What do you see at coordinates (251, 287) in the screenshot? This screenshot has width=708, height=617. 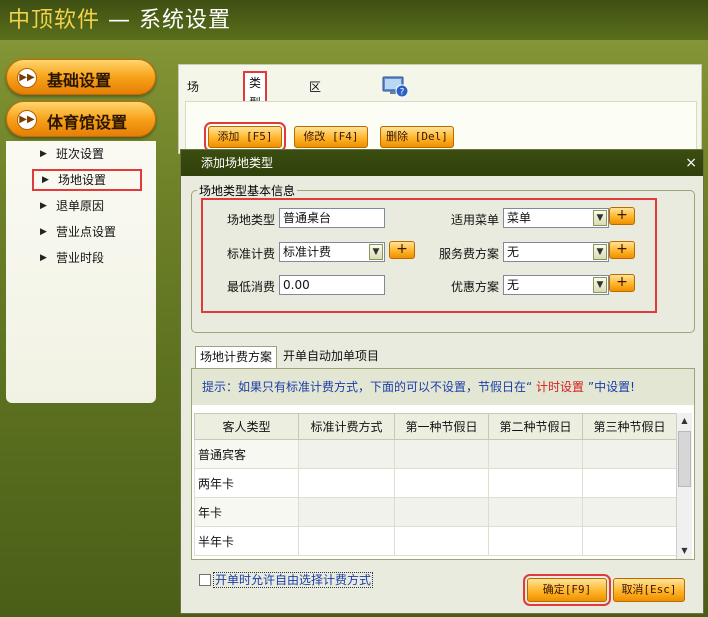 I see `min-spend-label: 最低消费` at bounding box center [251, 287].